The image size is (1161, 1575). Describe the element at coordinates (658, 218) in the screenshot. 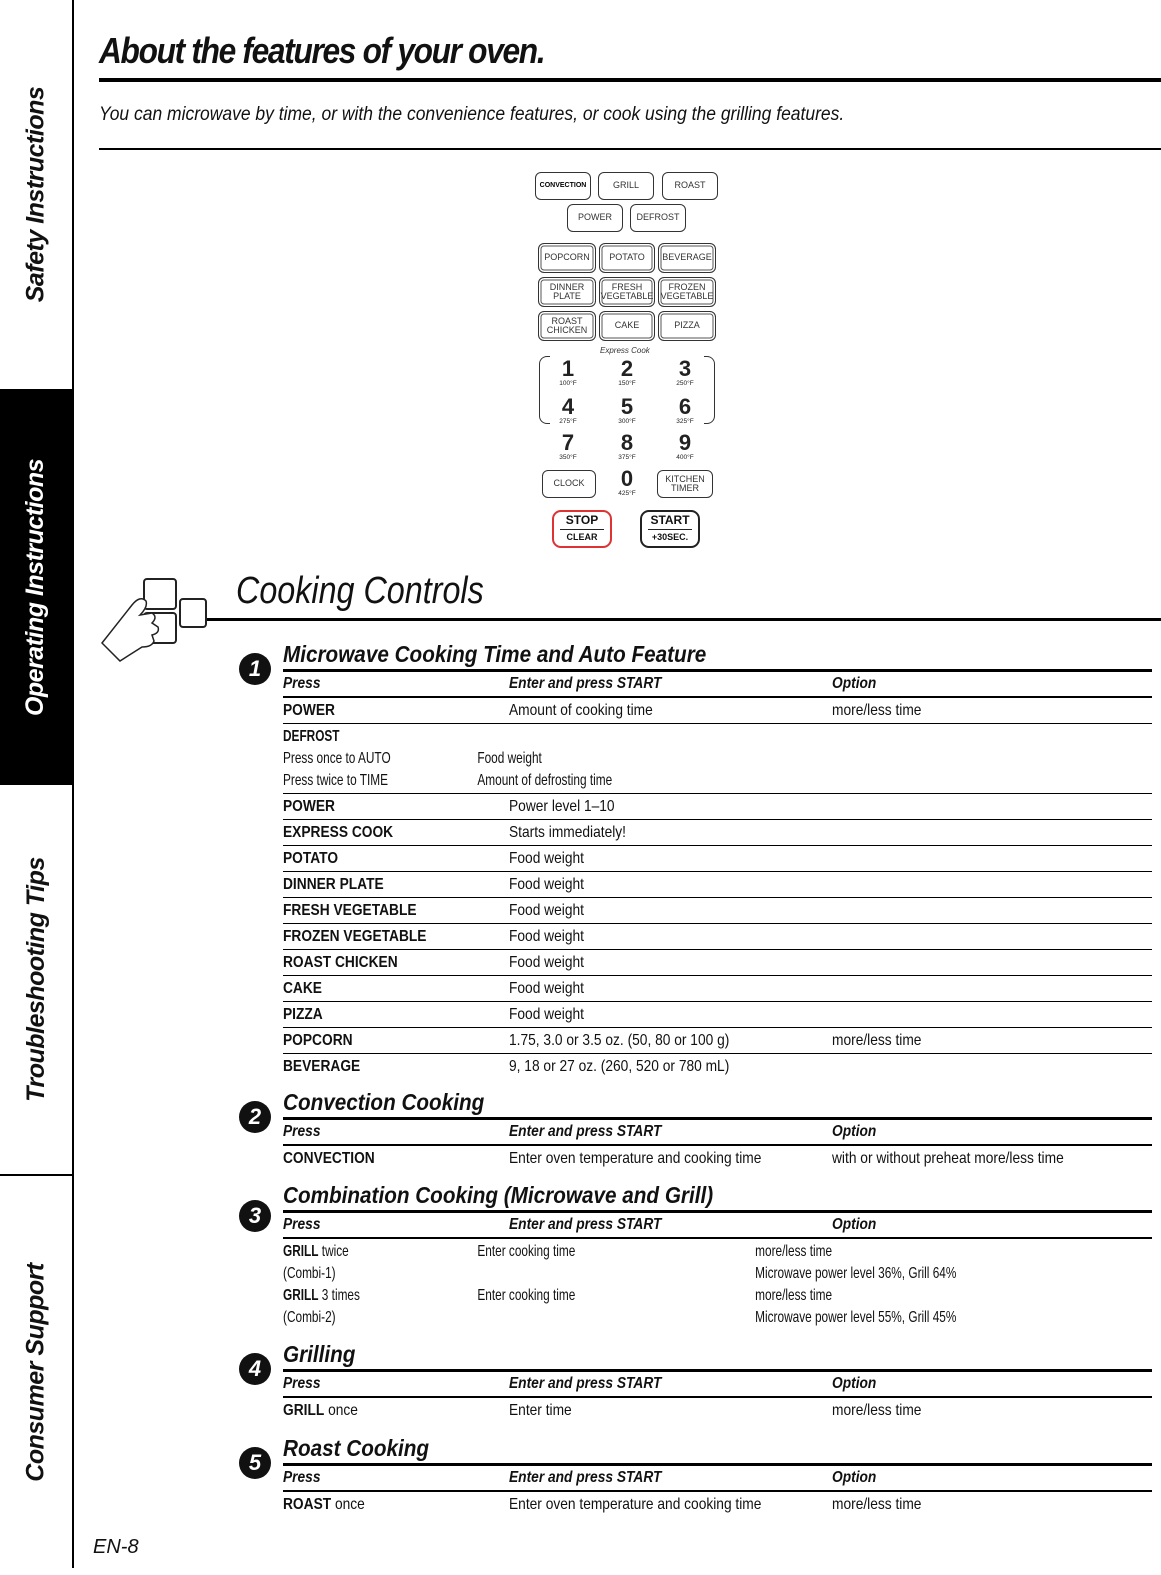

I see `key-defrost: DEFROST` at that location.